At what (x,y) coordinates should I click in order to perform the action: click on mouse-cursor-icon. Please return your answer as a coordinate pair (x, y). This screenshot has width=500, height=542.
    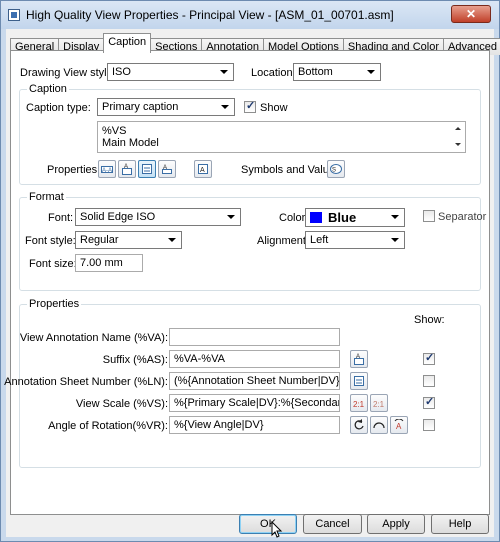
    Looking at the image, I should click on (277, 529).